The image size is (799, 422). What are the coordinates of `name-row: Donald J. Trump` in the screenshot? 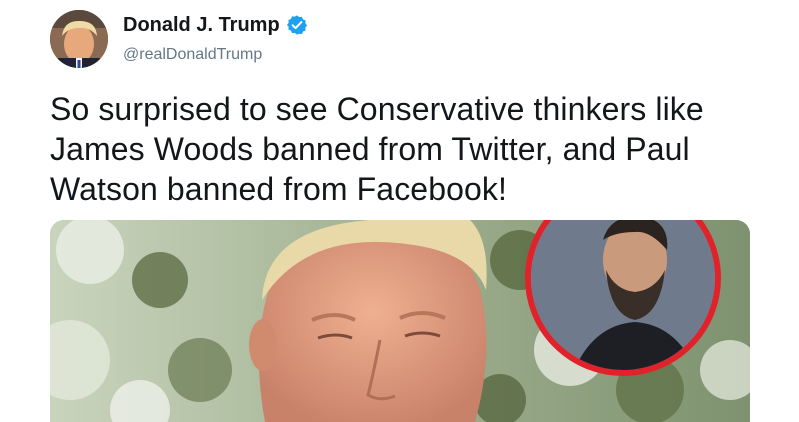 It's located at (215, 25).